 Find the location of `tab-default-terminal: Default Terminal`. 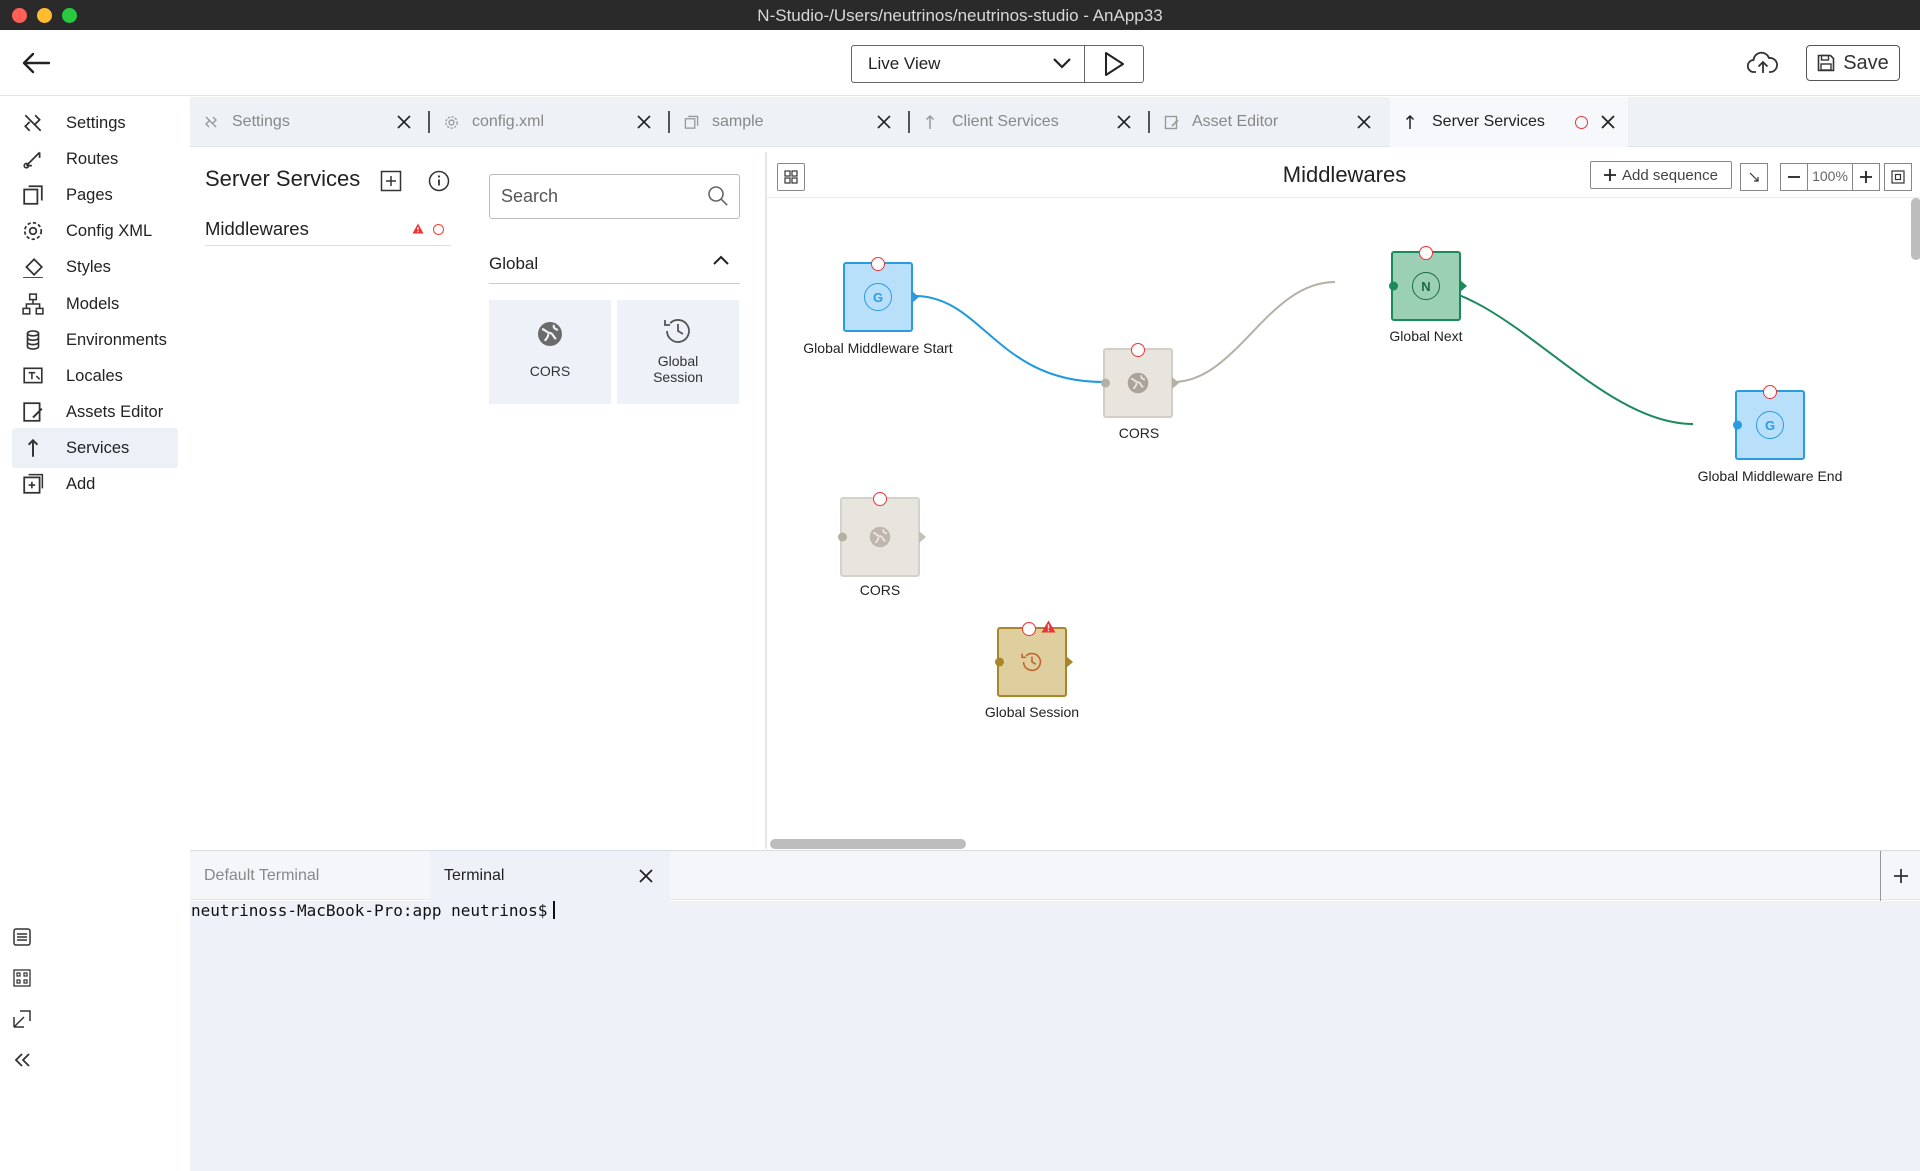

tab-default-terminal: Default Terminal is located at coordinates (310, 876).